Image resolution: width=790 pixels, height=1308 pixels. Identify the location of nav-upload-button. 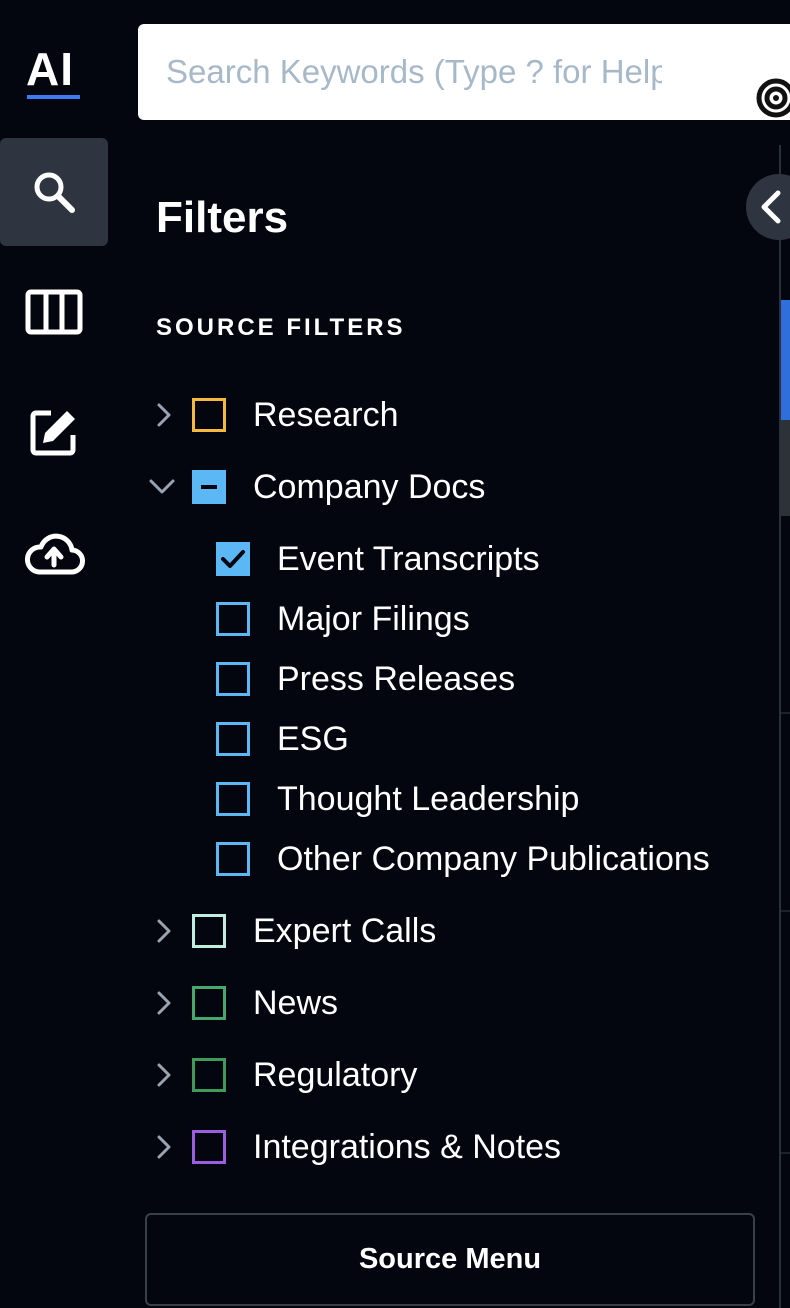
(54, 554).